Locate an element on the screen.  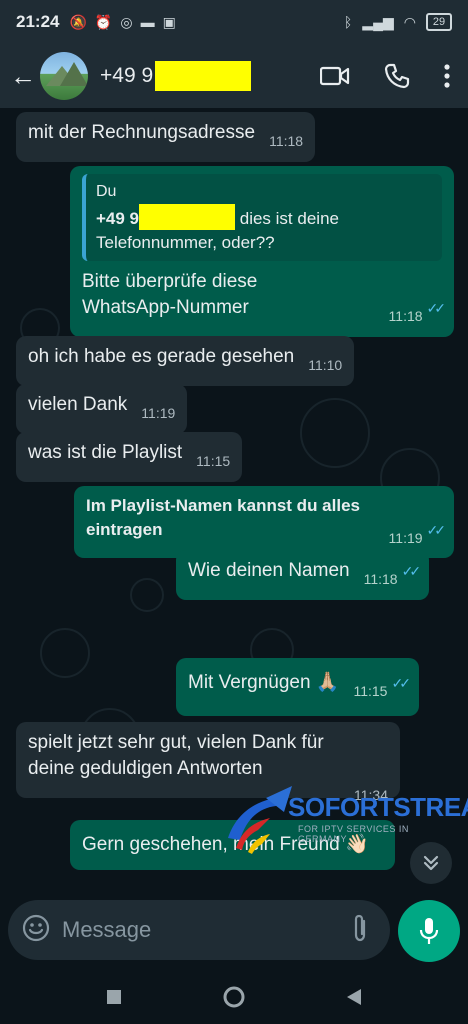
message-incoming: oh ich habe es gerade gesehen 11:10 is located at coordinates (185, 361).